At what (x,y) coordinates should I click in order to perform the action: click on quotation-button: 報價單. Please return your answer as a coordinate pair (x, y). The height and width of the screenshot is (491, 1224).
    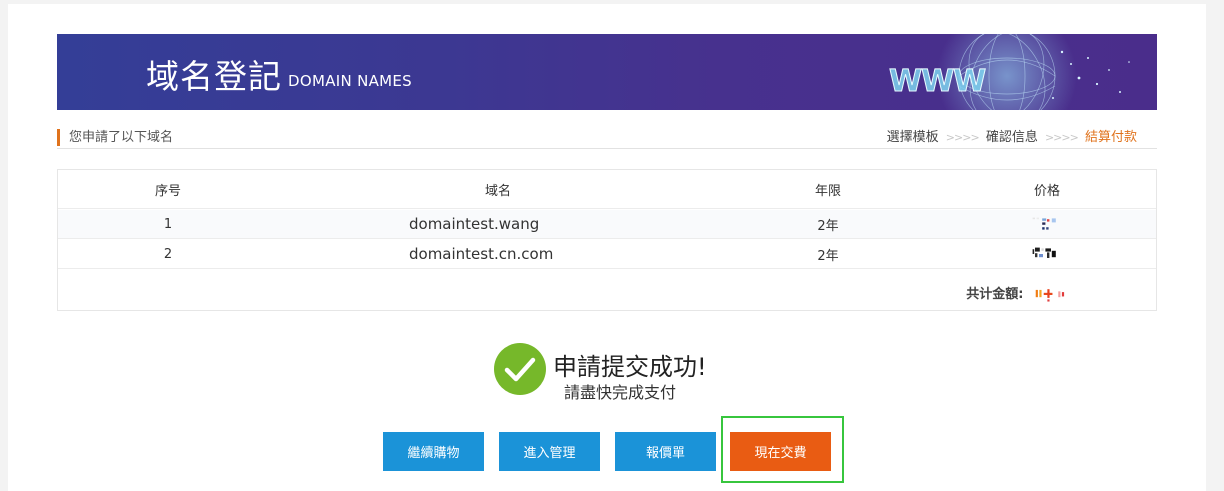
    Looking at the image, I should click on (665, 451).